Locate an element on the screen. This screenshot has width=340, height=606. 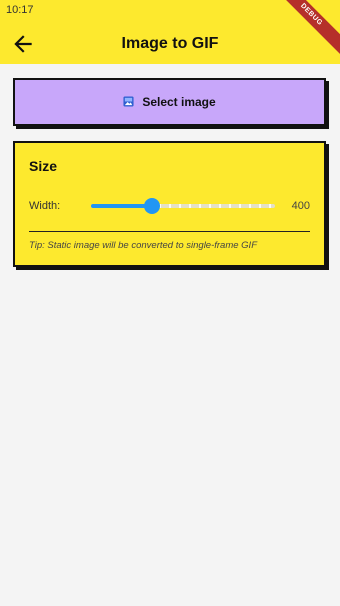
select-image-button: Select image is located at coordinates (169, 102).